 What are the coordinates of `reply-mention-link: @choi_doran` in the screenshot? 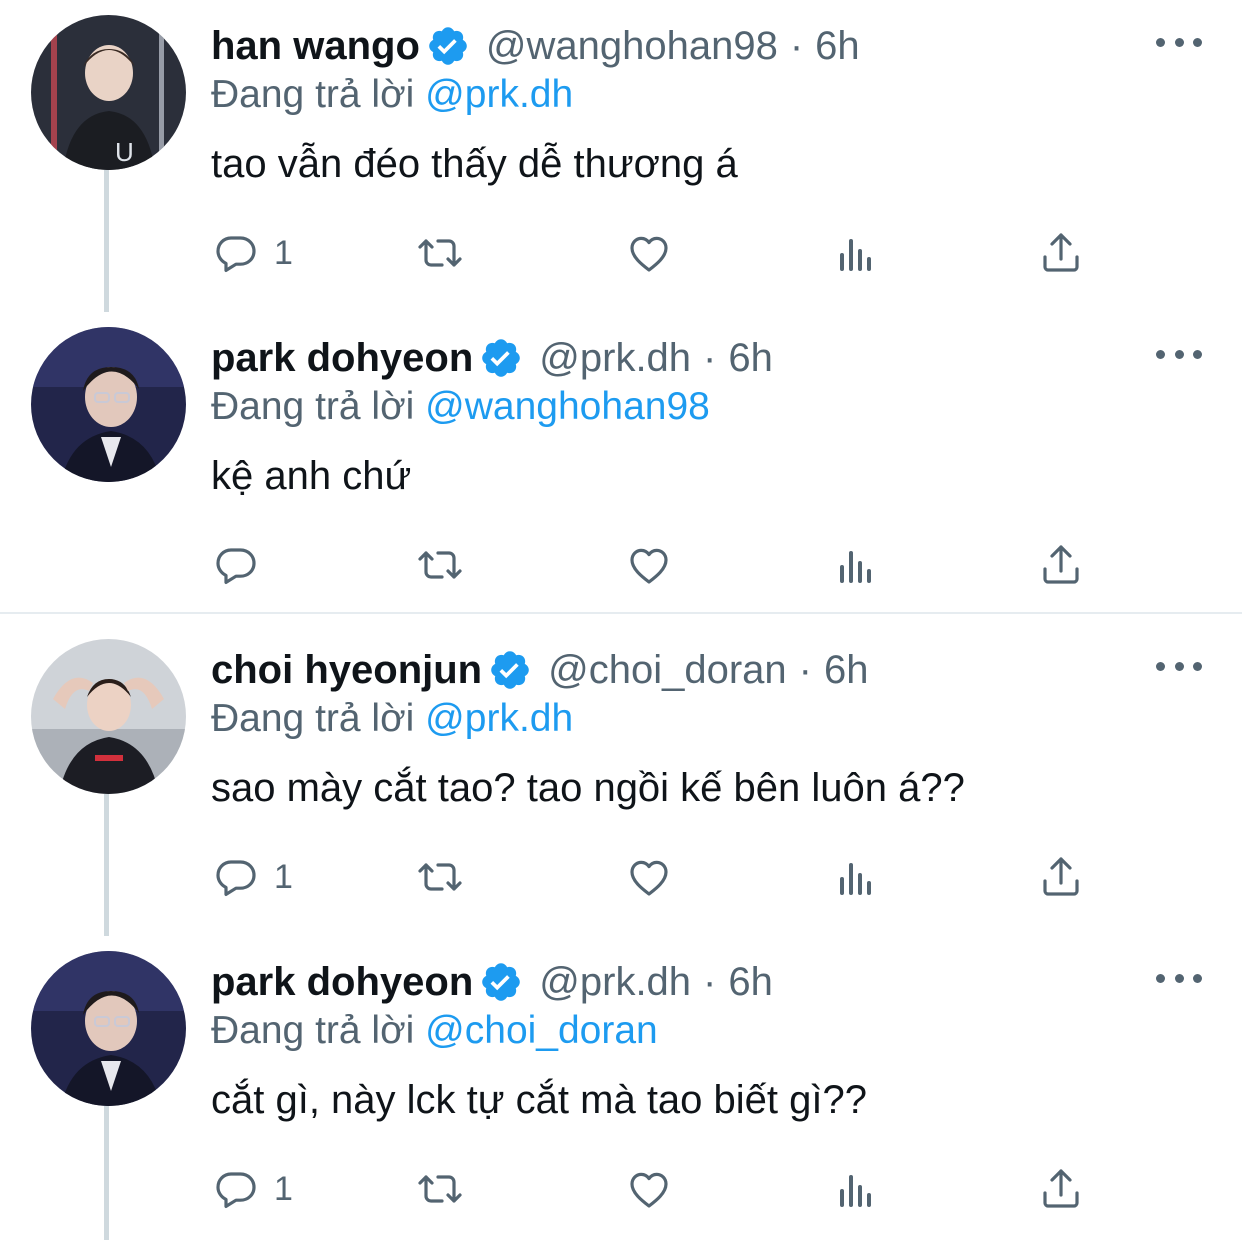 It's located at (541, 1030).